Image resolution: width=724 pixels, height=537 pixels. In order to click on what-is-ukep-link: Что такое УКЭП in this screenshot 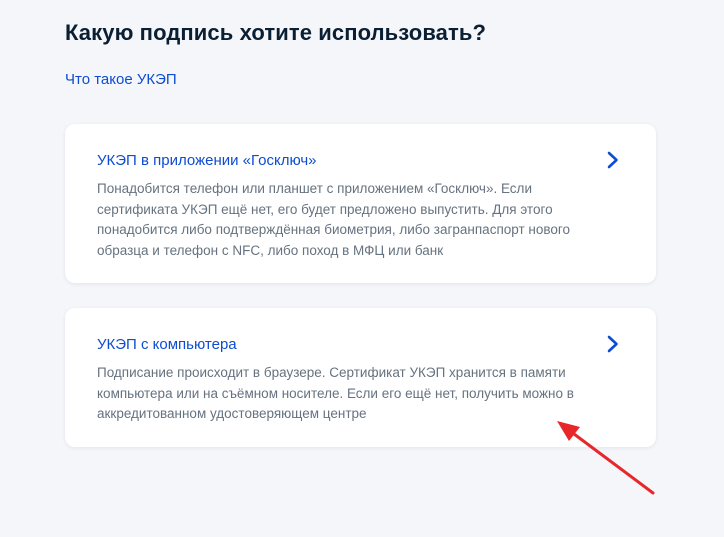, I will do `click(121, 79)`.